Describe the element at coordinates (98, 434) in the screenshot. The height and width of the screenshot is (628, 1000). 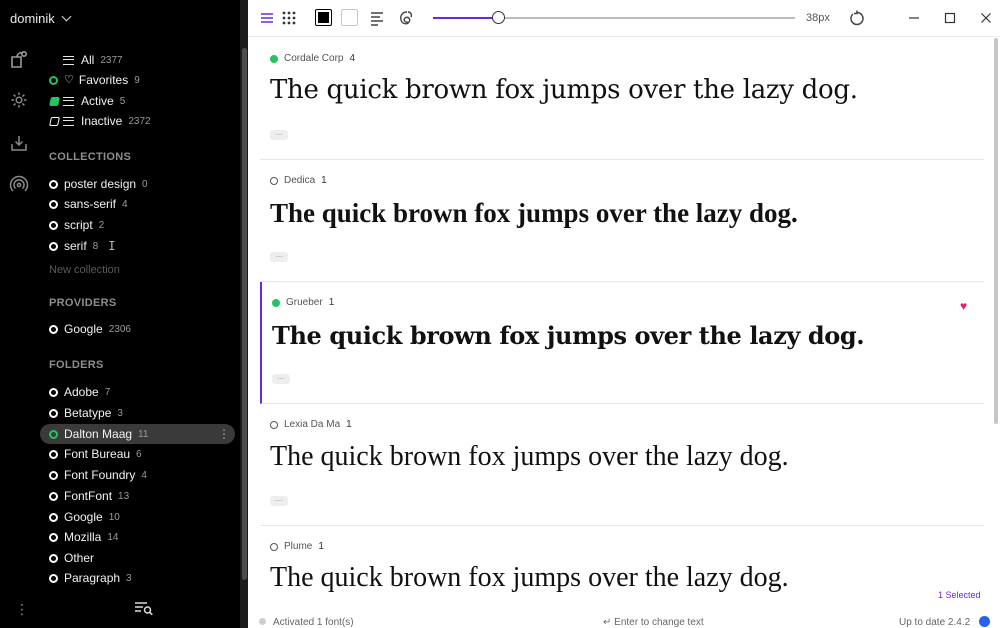
I see `sidebar-item-folder: Dalton Maag 11` at that location.